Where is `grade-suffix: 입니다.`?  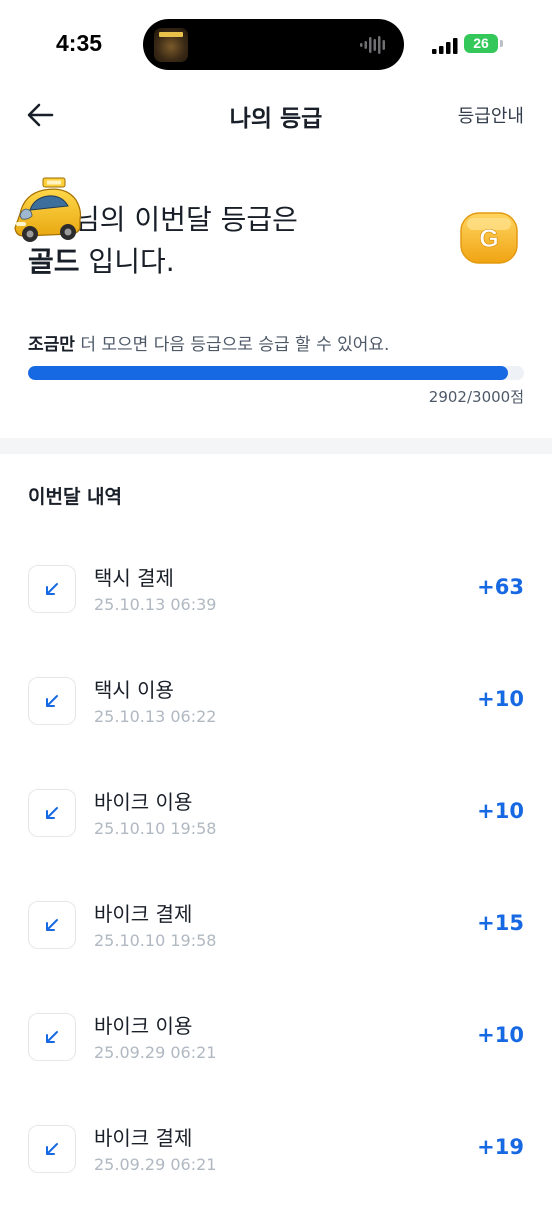 grade-suffix: 입니다. is located at coordinates (127, 261).